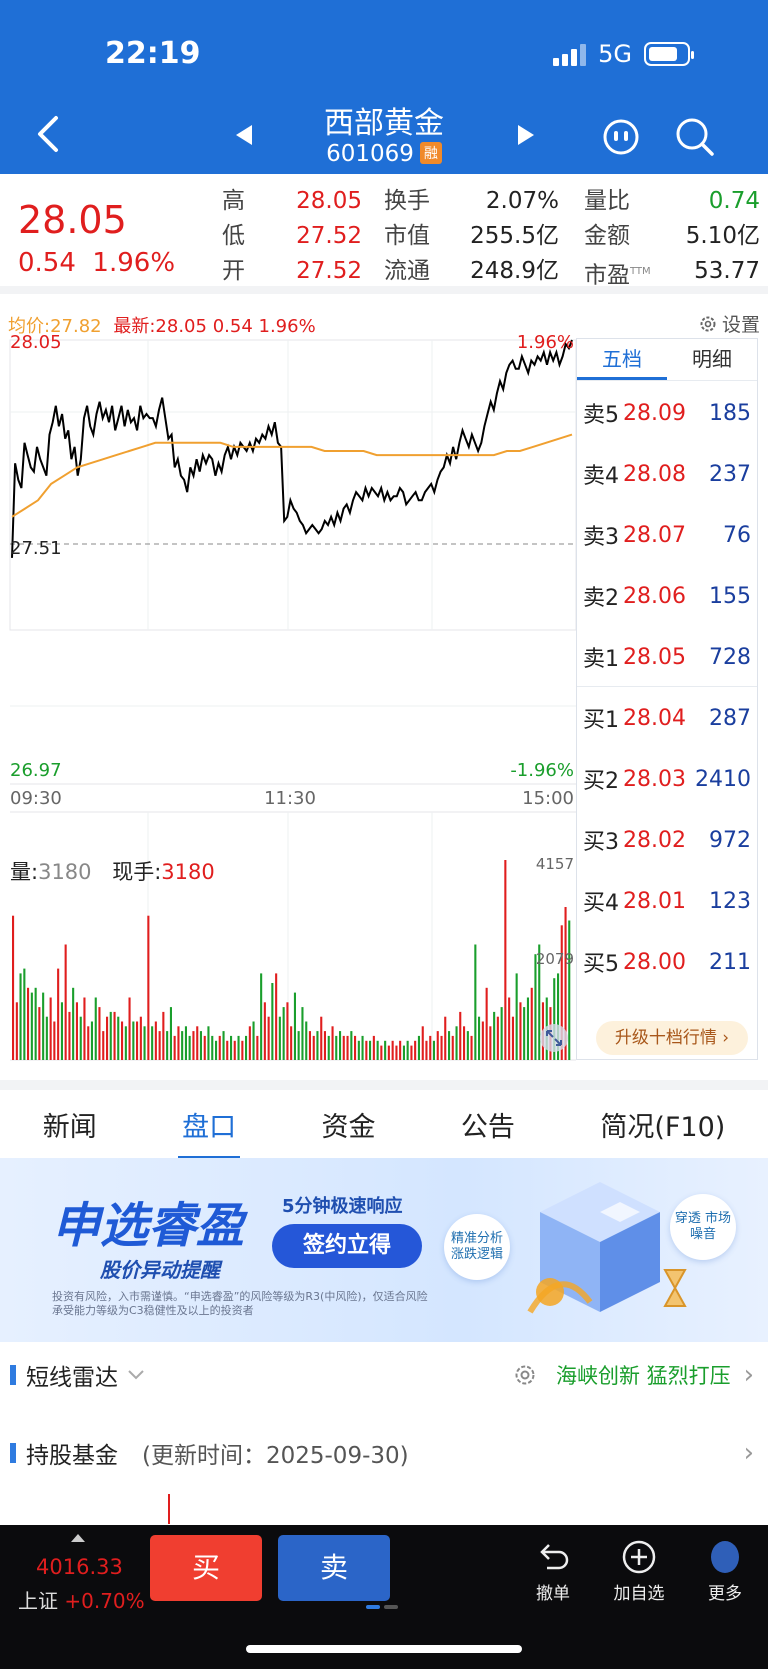  Describe the element at coordinates (695, 137) in the screenshot. I see `search-icon` at that location.